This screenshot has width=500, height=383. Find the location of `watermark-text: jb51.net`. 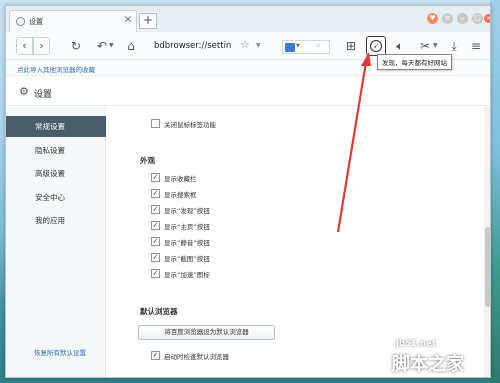

watermark-text: jb51.net is located at coordinates (416, 344).